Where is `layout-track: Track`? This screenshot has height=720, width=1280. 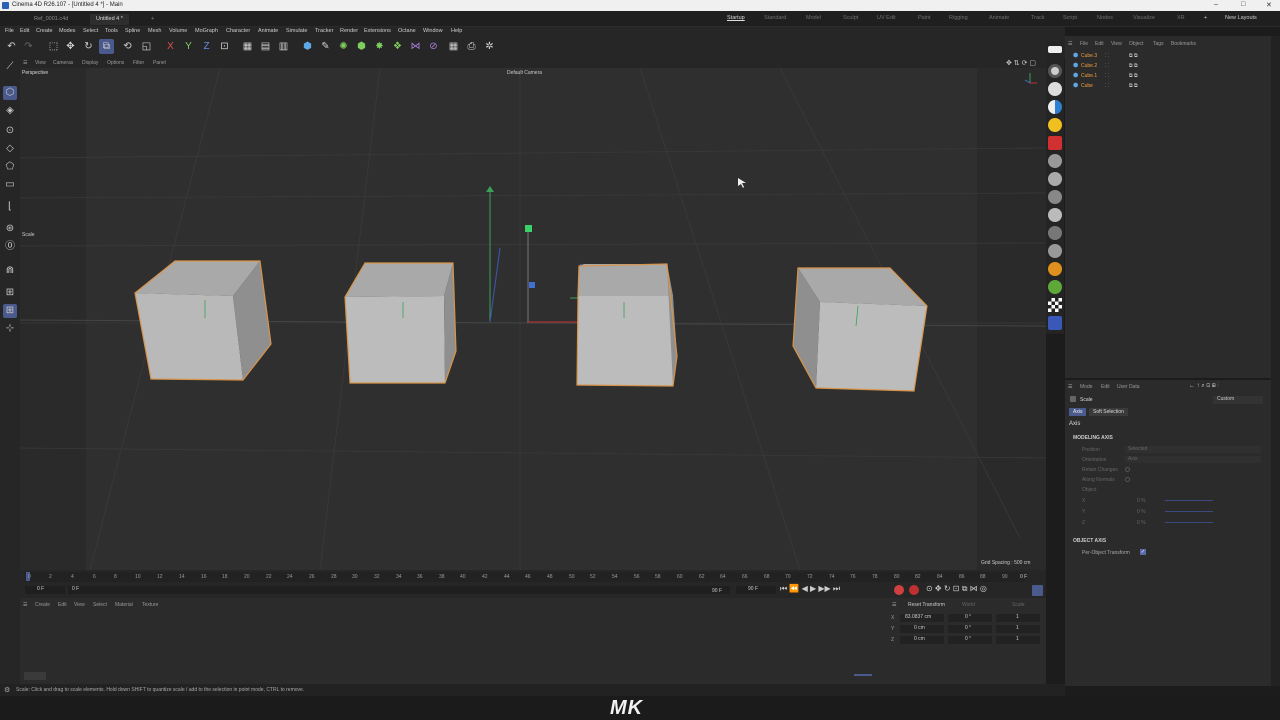
layout-track: Track is located at coordinates (1038, 18).